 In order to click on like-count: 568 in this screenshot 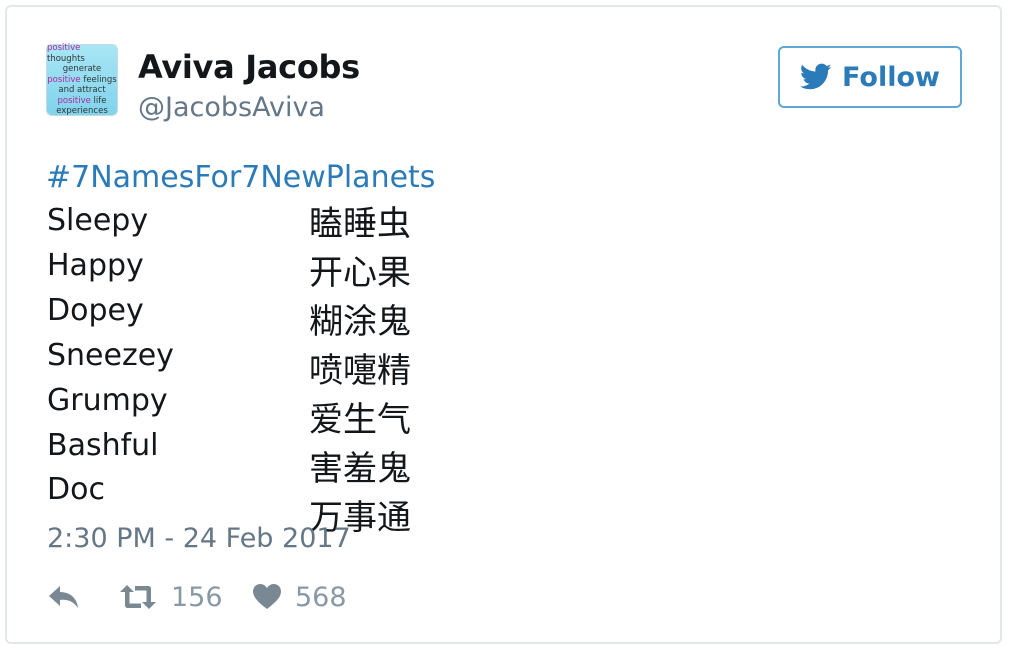, I will do `click(321, 597)`.